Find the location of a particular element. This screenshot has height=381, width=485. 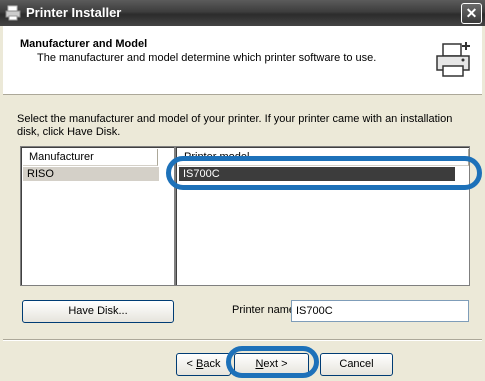

header-title: Manufacturer and Model is located at coordinates (84, 44).